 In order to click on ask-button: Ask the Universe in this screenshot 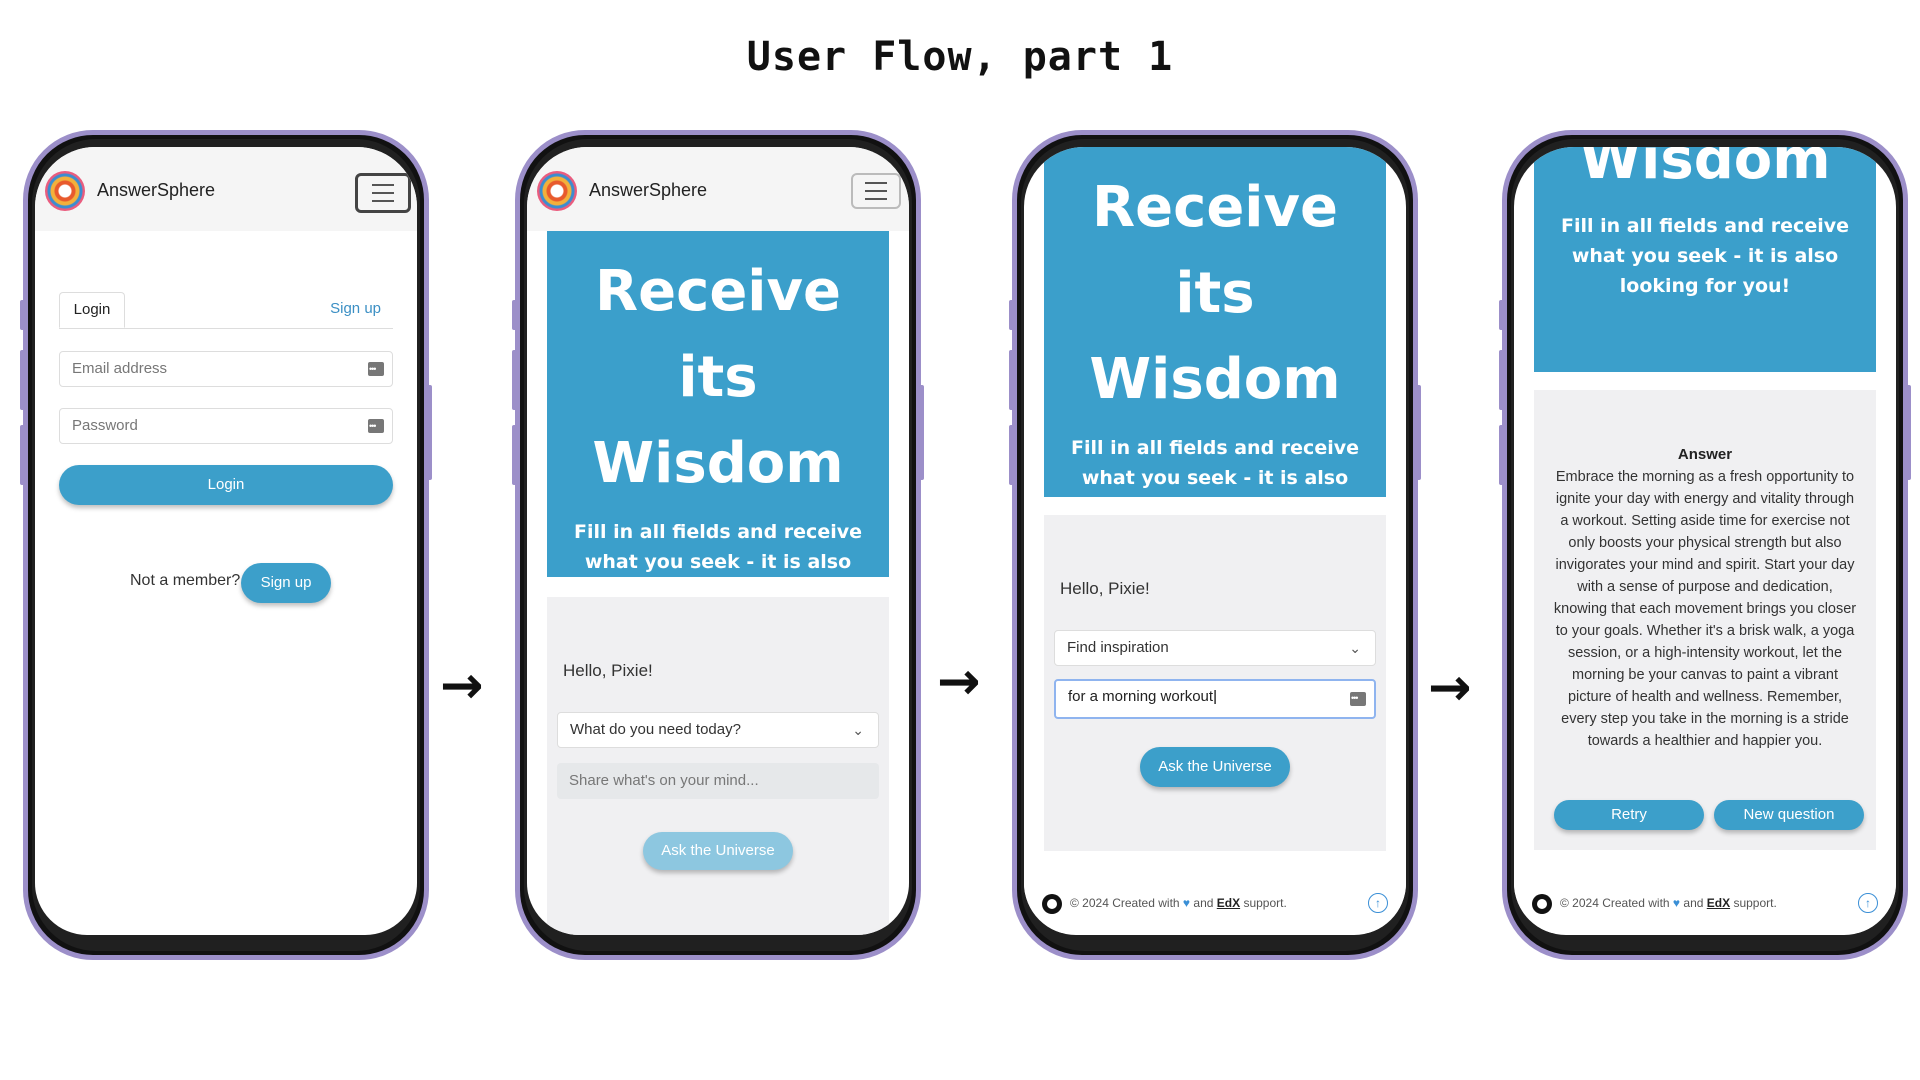, I will do `click(1215, 767)`.